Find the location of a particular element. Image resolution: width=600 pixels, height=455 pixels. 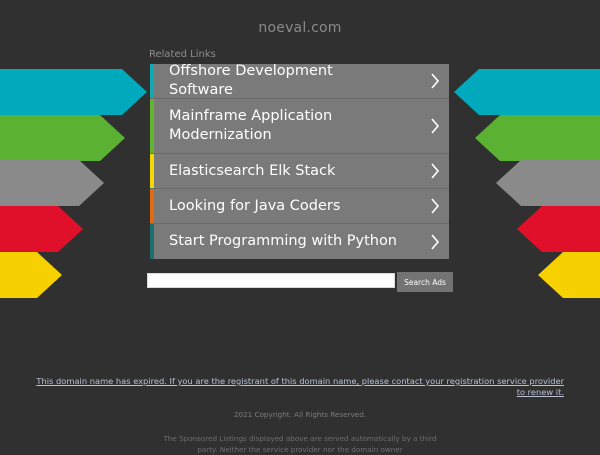

related-link-mainframe-application-modernization: Mainframe Application Modernization is located at coordinates (299, 126).